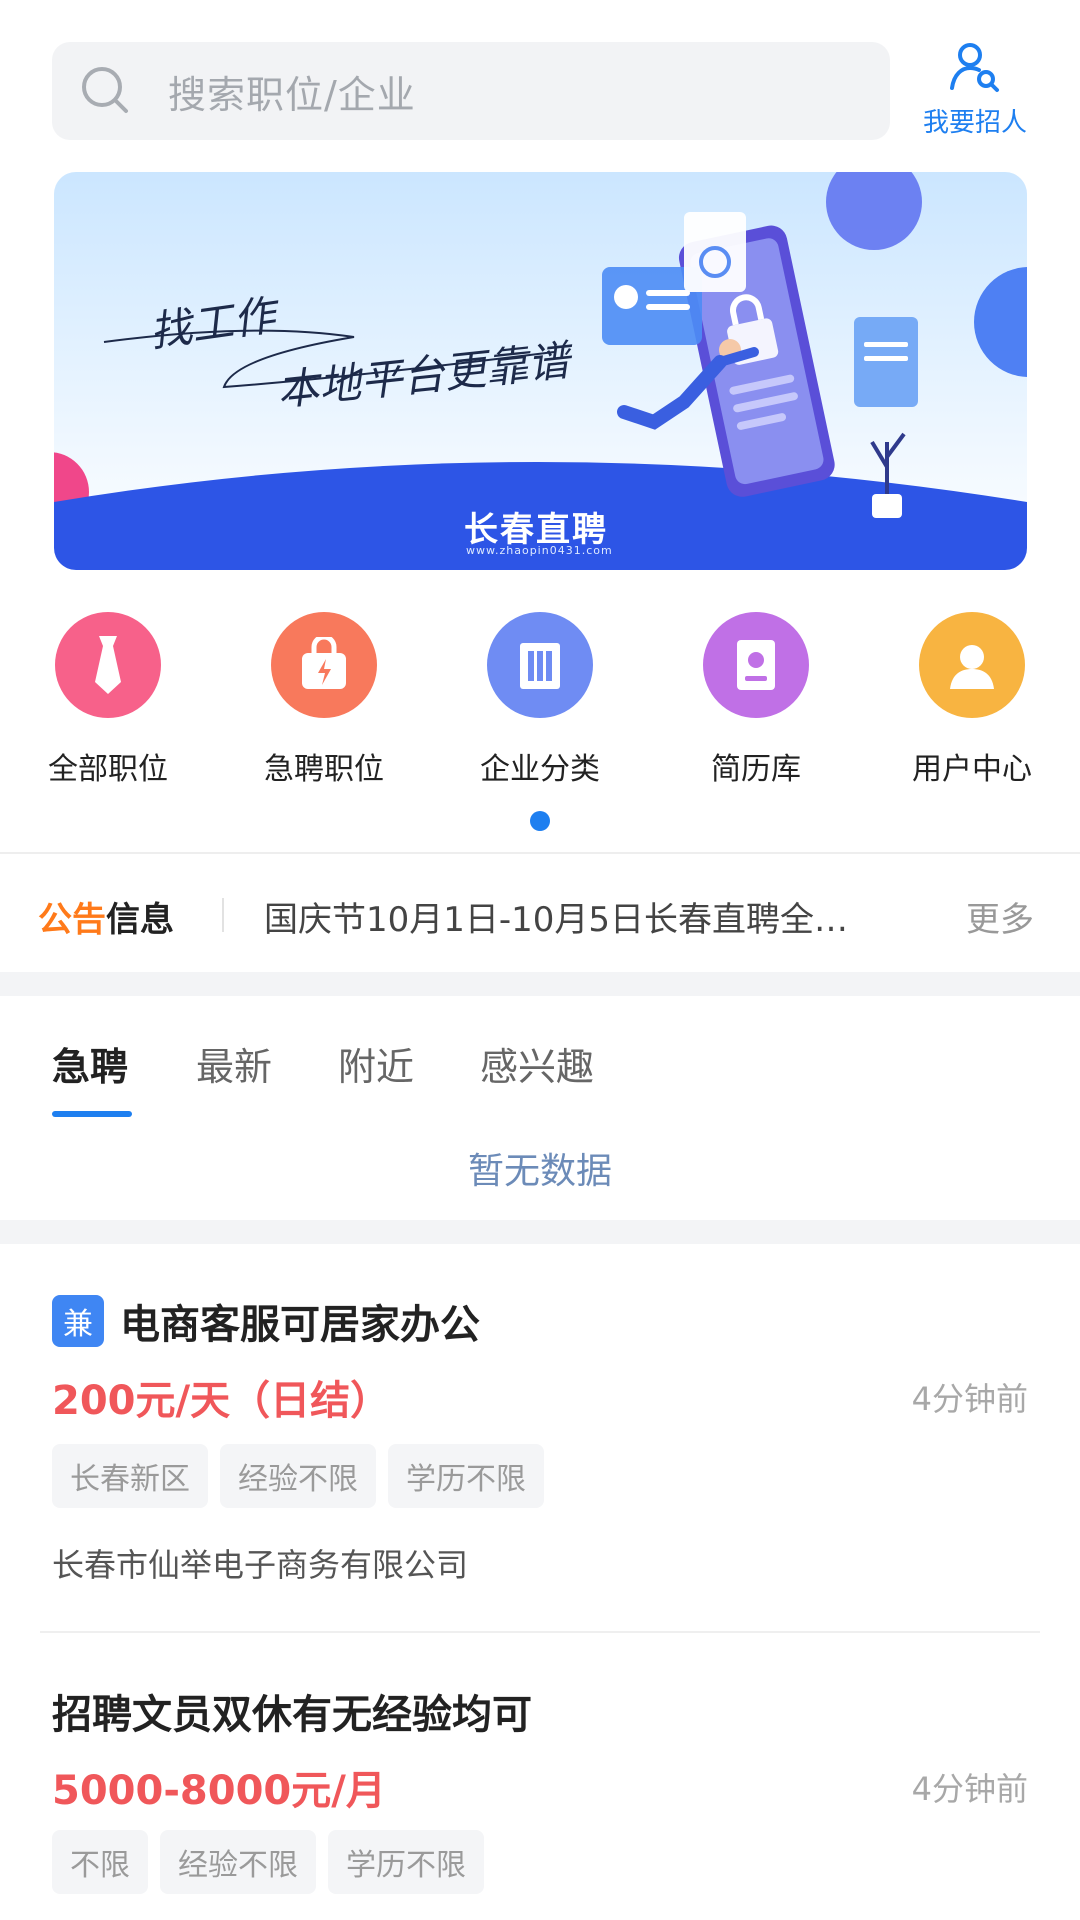 The image size is (1080, 1920). Describe the element at coordinates (972, 769) in the screenshot. I see `nav-label: 用户中心` at that location.